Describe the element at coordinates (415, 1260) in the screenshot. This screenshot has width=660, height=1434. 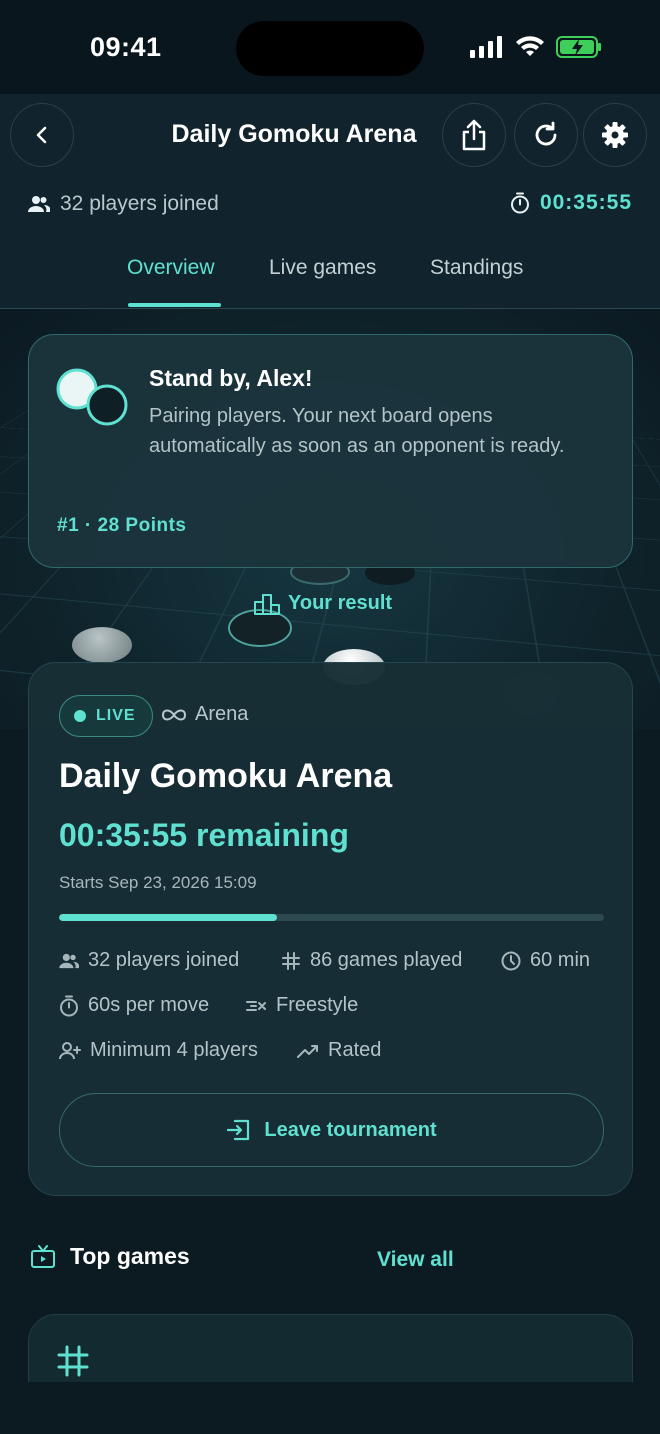
I see `view-all-link: View all` at that location.